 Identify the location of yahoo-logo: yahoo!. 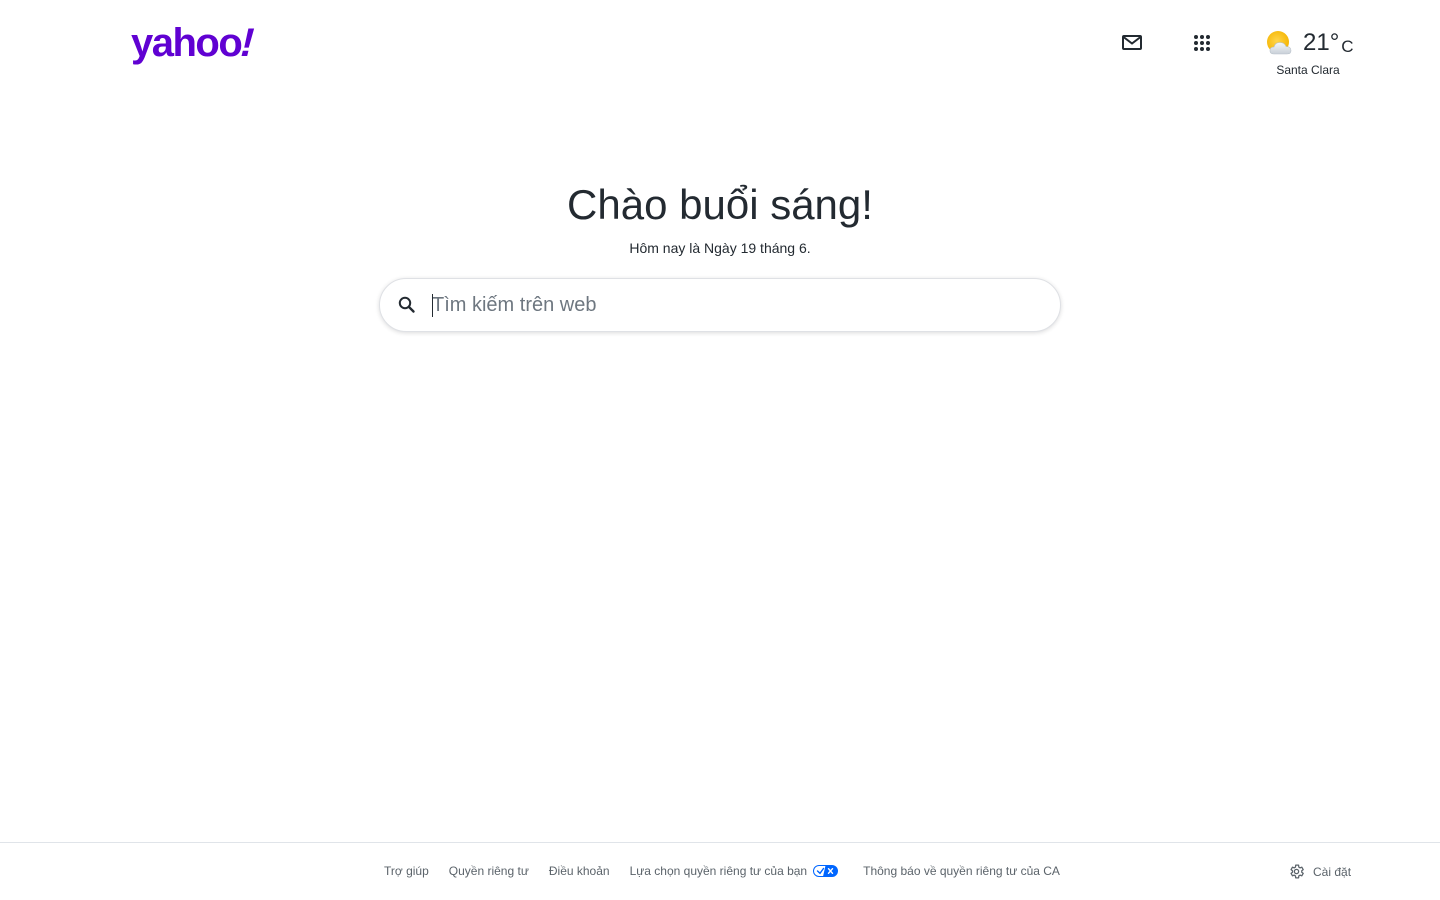
(195, 43).